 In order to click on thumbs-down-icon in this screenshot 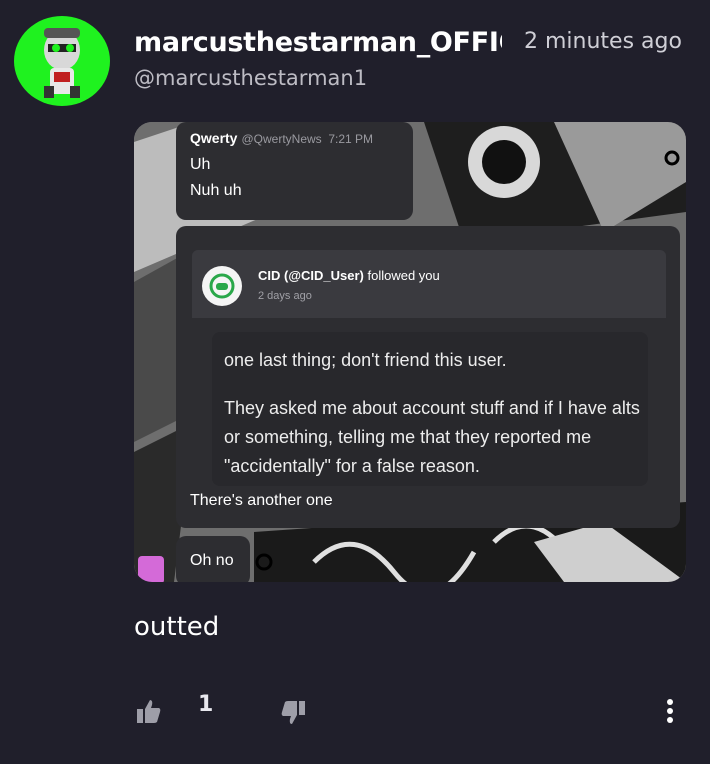, I will do `click(293, 715)`.